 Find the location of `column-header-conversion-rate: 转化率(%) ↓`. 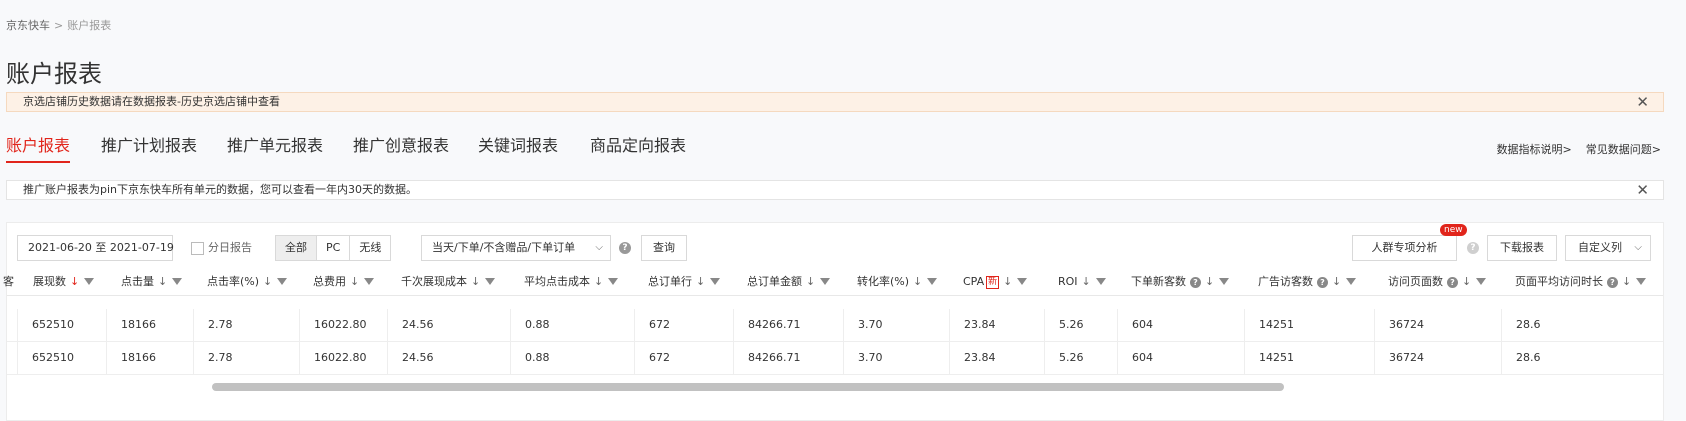

column-header-conversion-rate: 转化率(%) ↓ is located at coordinates (897, 282).